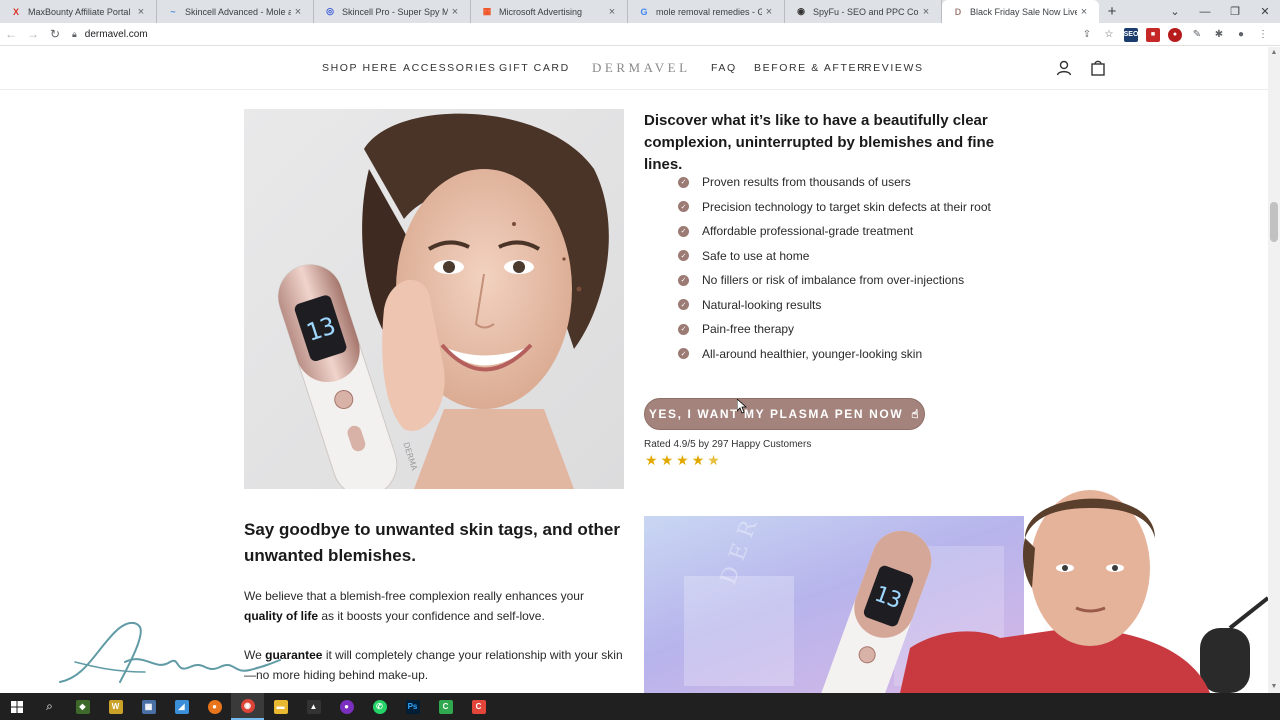 The image size is (1280, 720). What do you see at coordinates (49, 706) in the screenshot?
I see `search-icon: ⌕` at bounding box center [49, 706].